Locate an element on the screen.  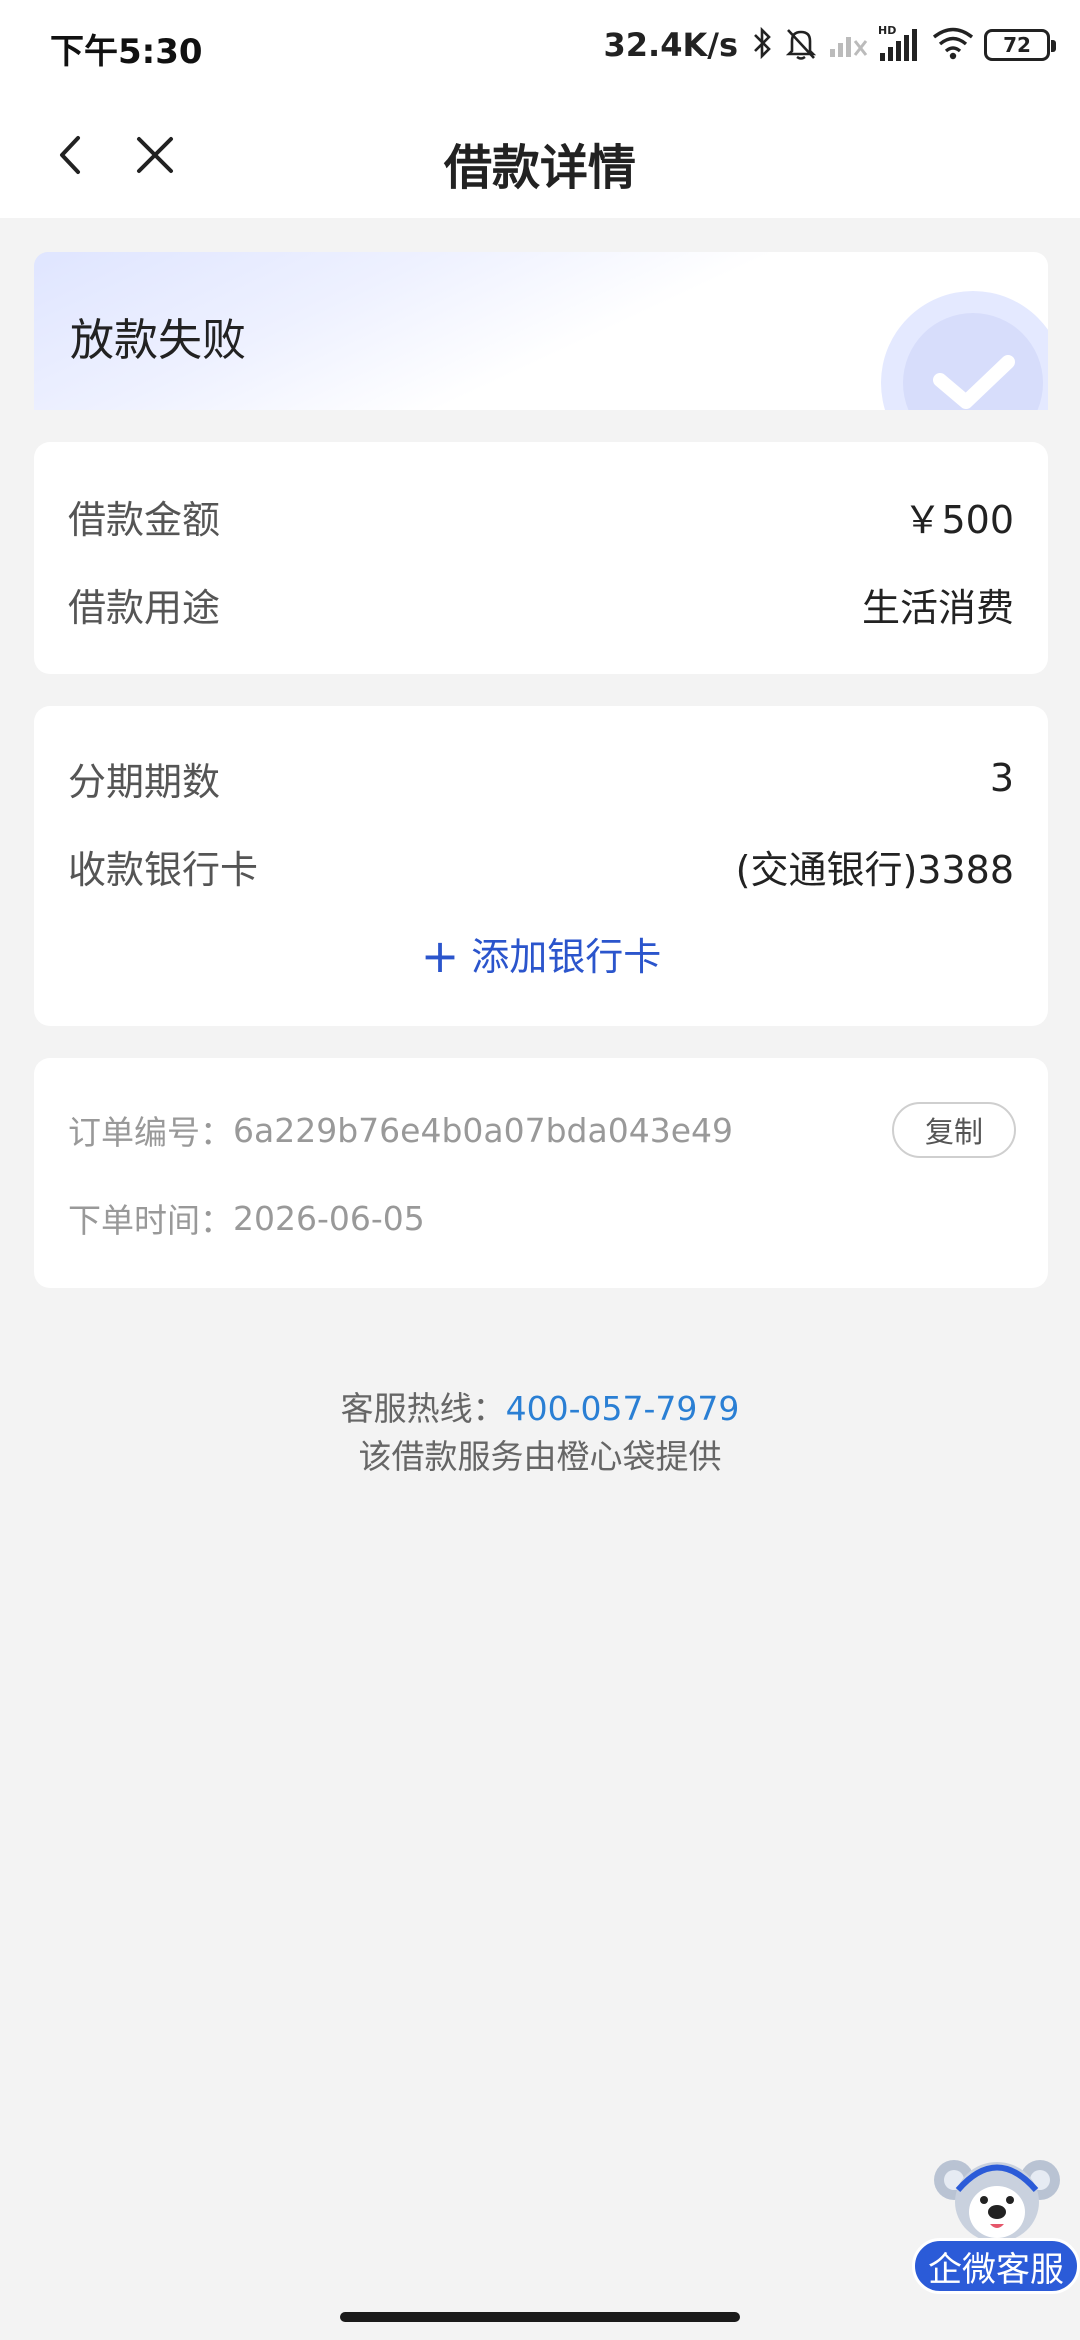
loan-amount-row: 借款金额 ￥500 is located at coordinates (541, 516).